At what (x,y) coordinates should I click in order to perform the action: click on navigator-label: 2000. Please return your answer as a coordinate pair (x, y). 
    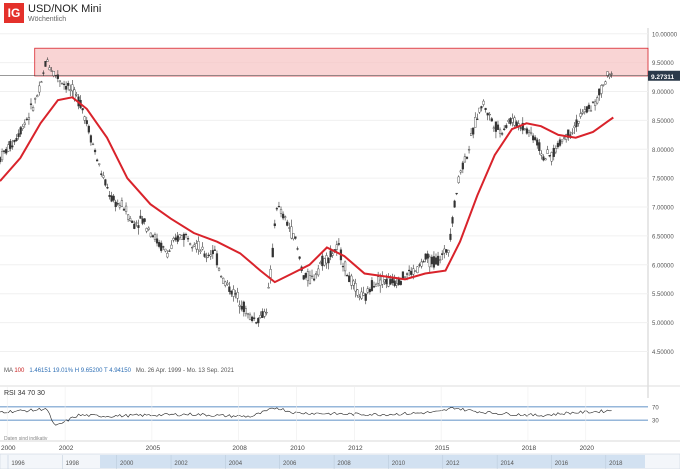
    Looking at the image, I should click on (127, 464).